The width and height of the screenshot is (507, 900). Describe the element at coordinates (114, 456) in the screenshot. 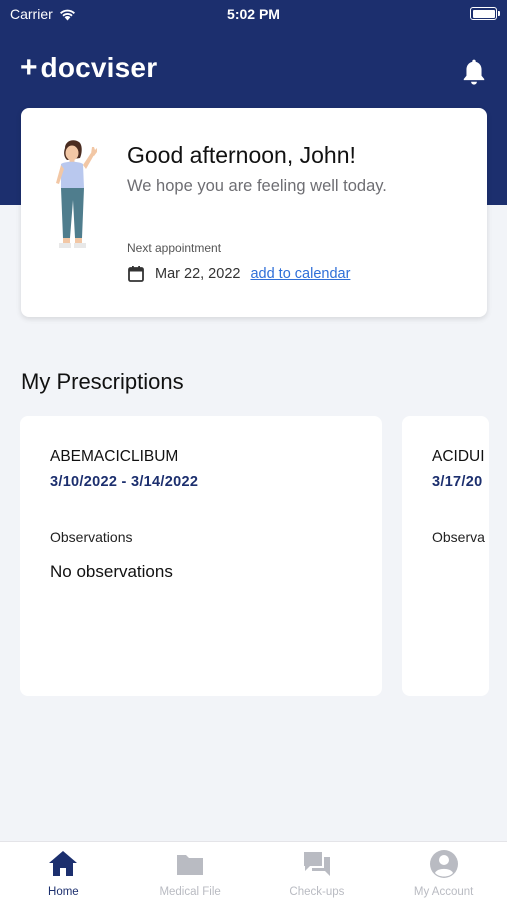

I see `prescription-name: ABEMACICLIBUM` at that location.